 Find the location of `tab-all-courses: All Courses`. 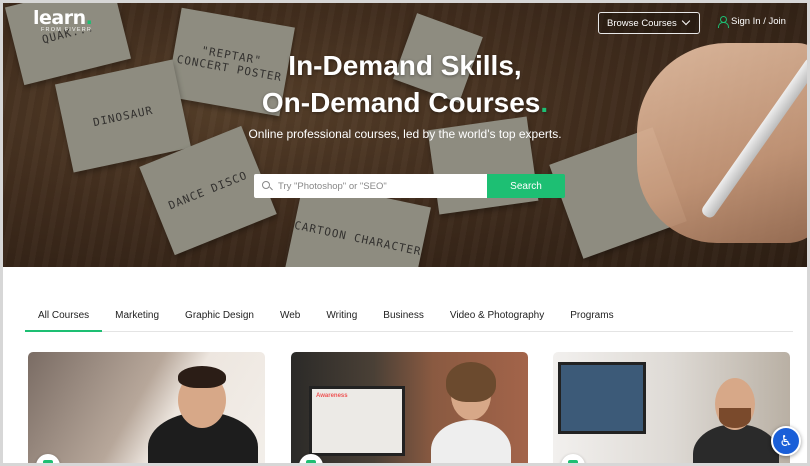

tab-all-courses: All Courses is located at coordinates (64, 317).